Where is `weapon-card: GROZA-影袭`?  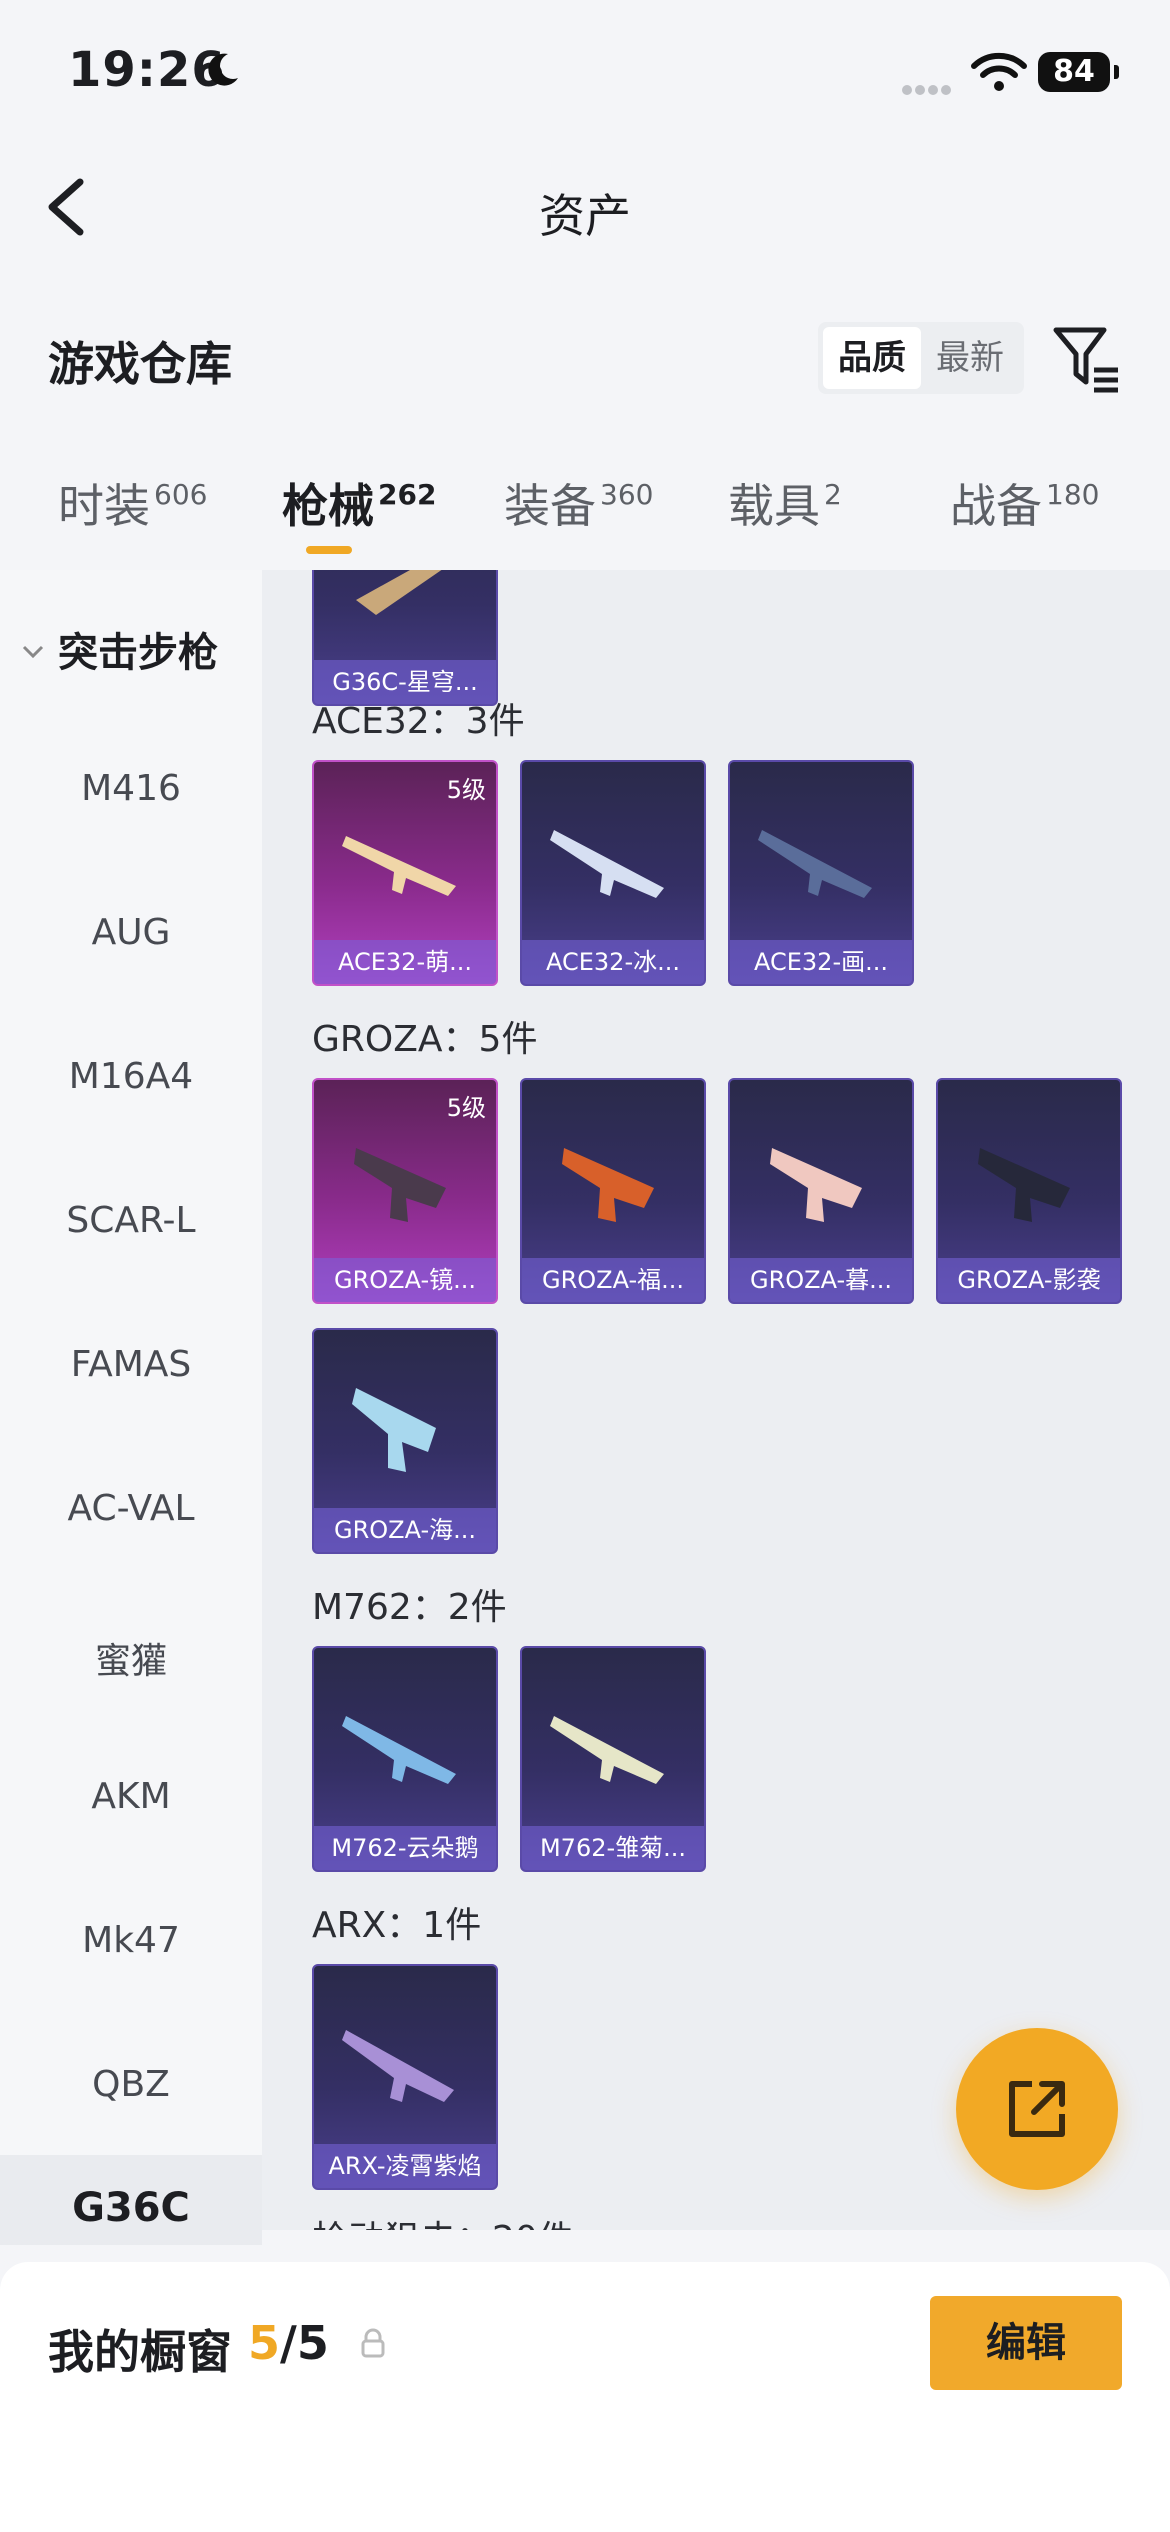 weapon-card: GROZA-影袭 is located at coordinates (1029, 1191).